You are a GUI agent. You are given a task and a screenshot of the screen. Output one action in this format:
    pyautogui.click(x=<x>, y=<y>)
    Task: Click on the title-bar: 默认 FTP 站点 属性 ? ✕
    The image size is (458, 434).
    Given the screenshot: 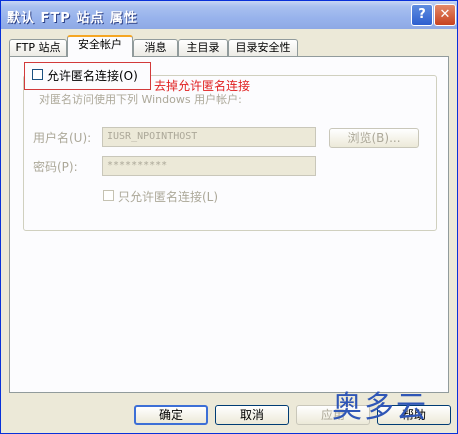 What is the action you would take?
    pyautogui.click(x=229, y=15)
    